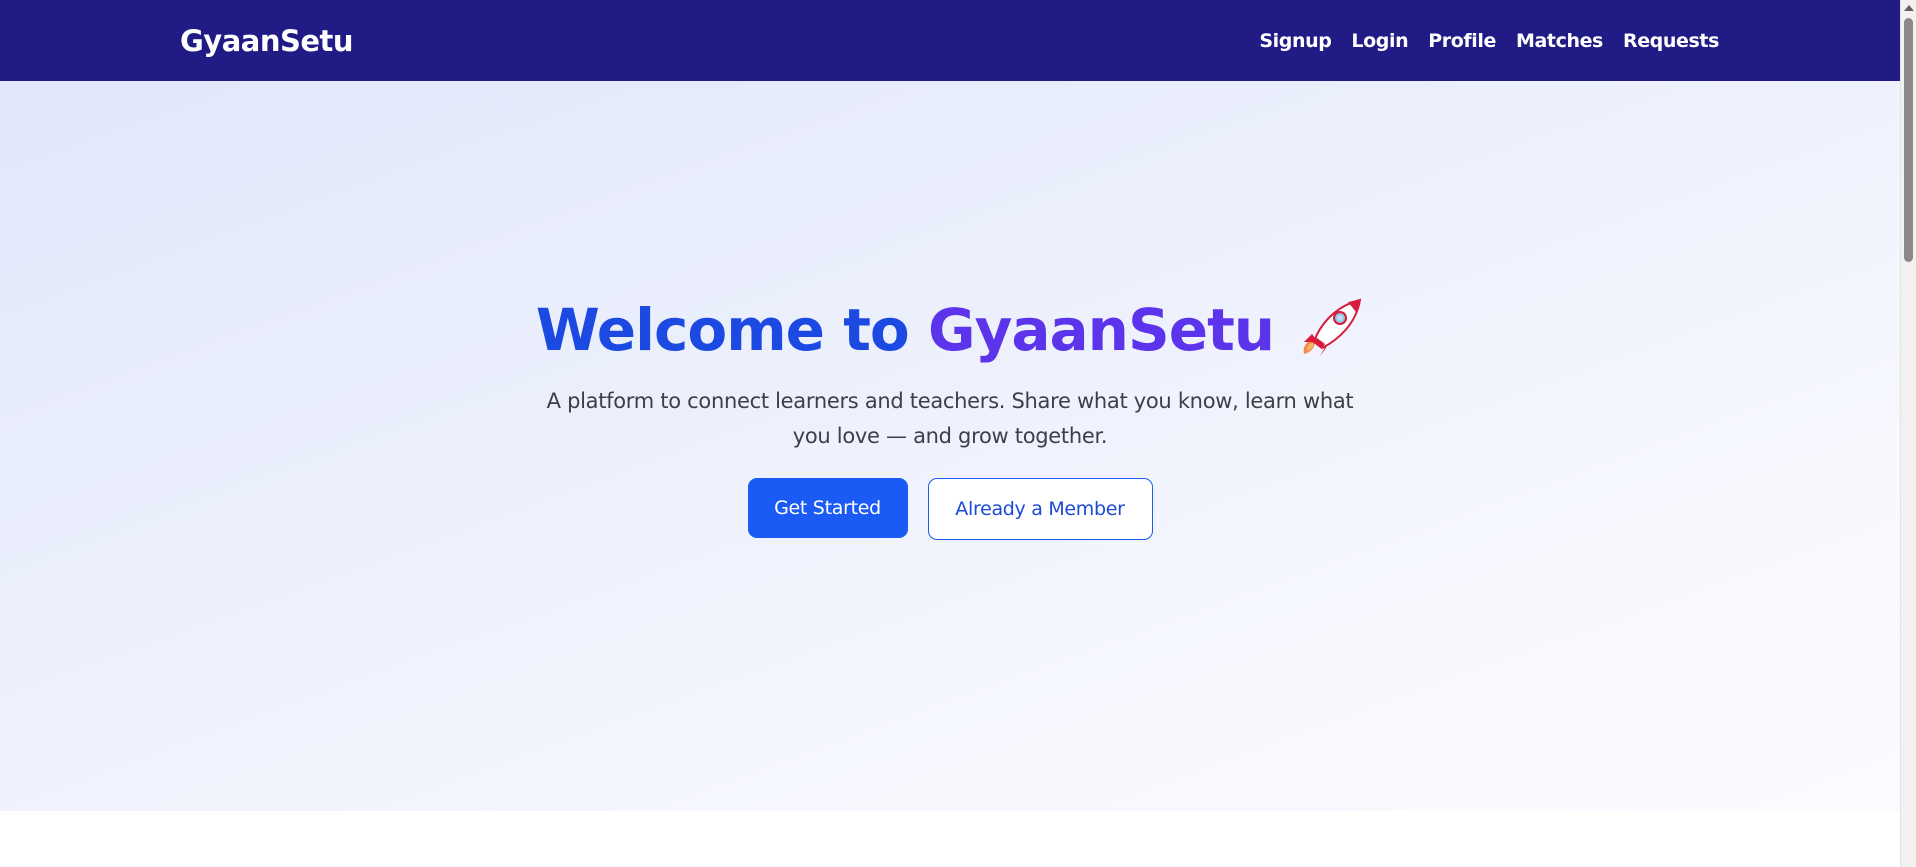 The width and height of the screenshot is (1916, 867). I want to click on nav-link-requests: Requests, so click(1671, 41).